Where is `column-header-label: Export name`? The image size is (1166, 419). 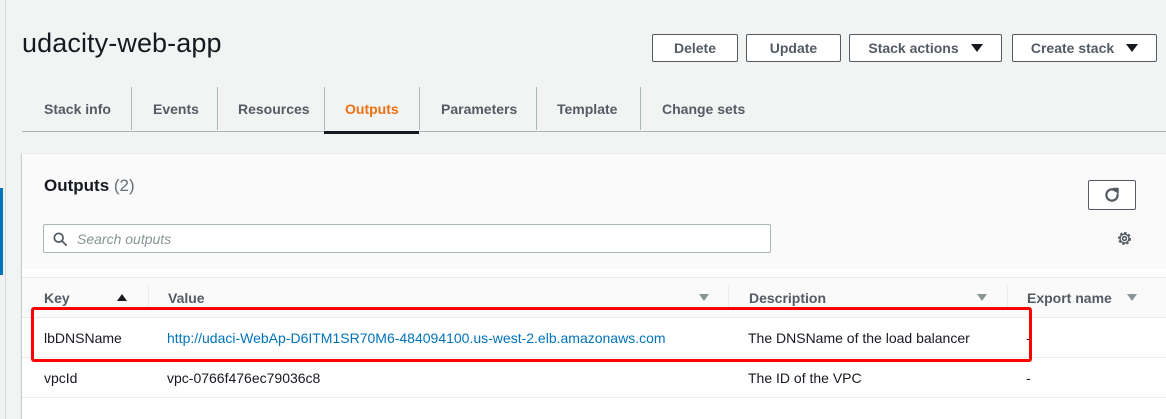 column-header-label: Export name is located at coordinates (1069, 297).